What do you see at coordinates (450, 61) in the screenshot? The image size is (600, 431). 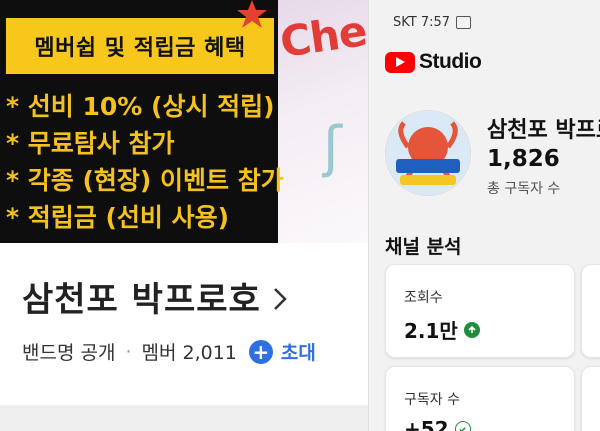 I see `app-name: Studio` at bounding box center [450, 61].